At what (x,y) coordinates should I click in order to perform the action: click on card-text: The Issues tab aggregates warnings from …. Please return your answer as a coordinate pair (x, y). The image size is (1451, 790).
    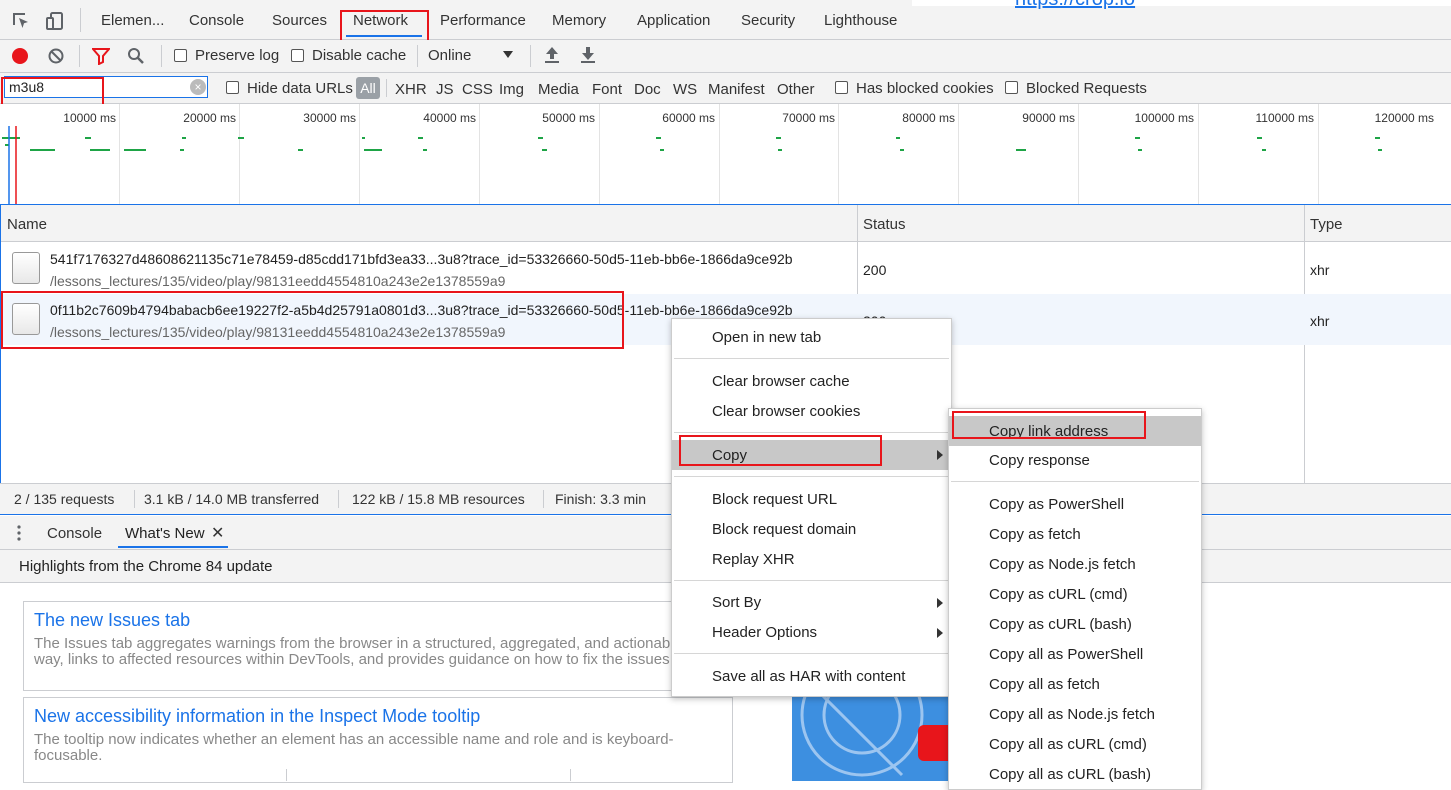
    Looking at the image, I should click on (358, 651).